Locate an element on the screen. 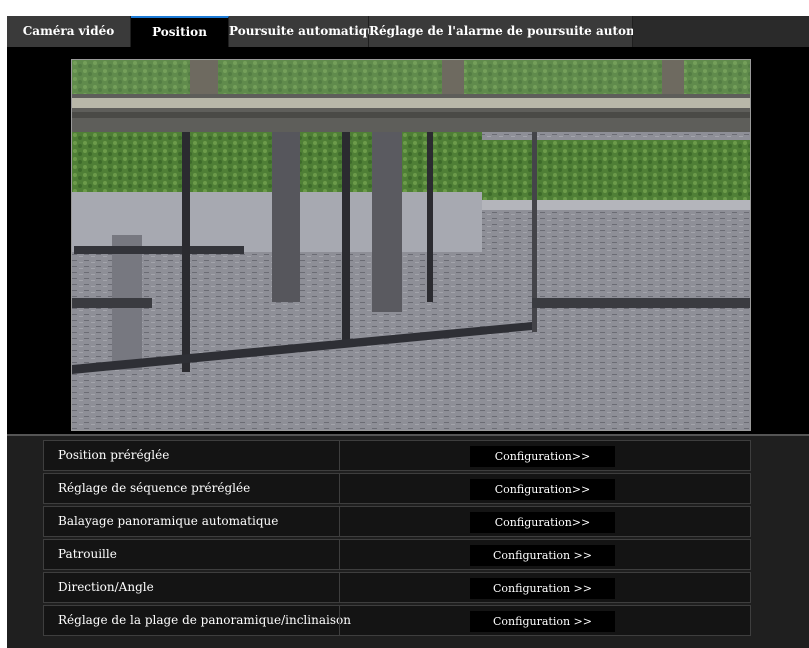 Image resolution: width=809 pixels, height=648 pixels. row-label: Direction/Angle is located at coordinates (106, 587).